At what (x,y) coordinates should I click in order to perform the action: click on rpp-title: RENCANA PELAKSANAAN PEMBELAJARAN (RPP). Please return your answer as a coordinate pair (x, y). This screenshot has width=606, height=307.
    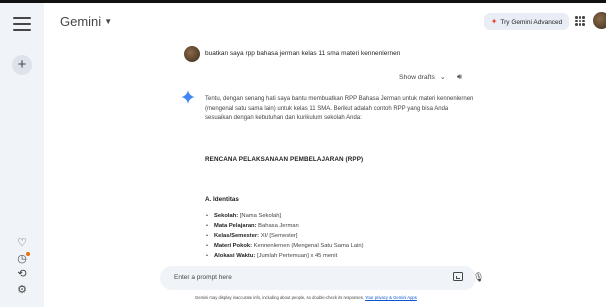
    Looking at the image, I should click on (284, 159).